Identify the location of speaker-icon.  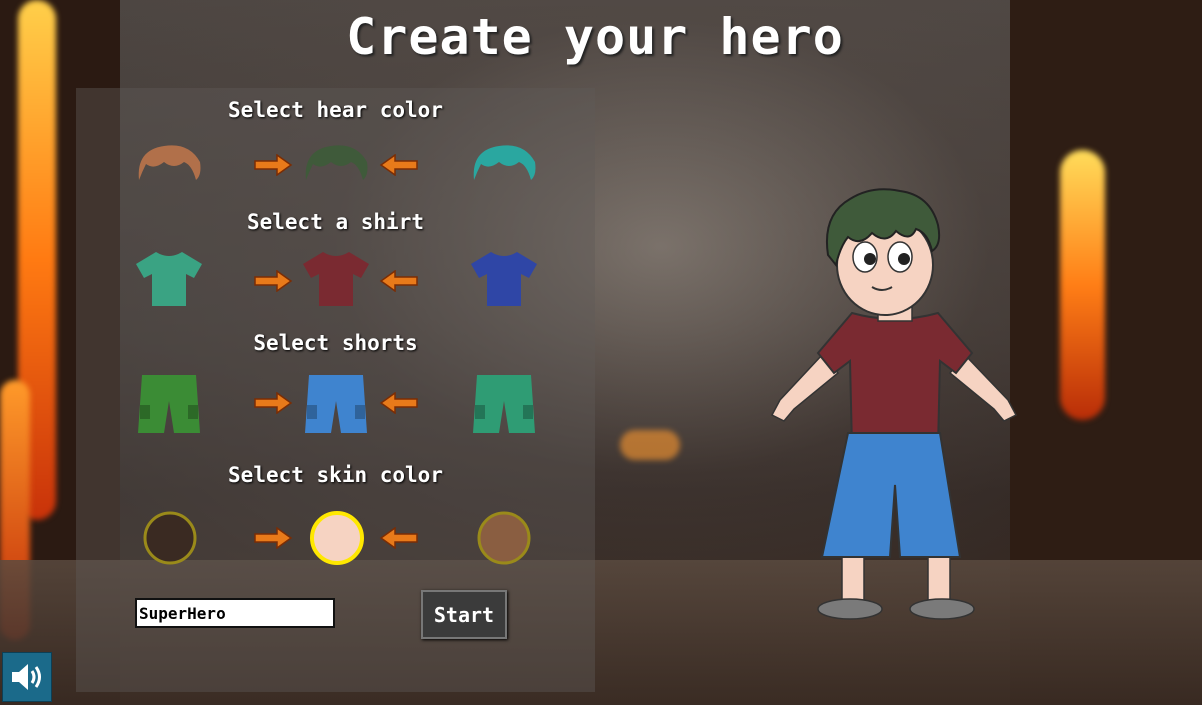
(26, 677).